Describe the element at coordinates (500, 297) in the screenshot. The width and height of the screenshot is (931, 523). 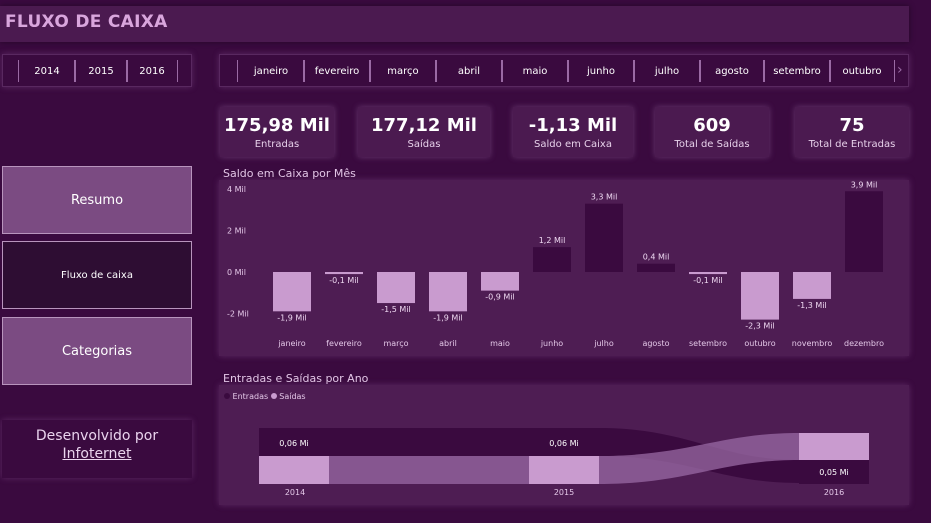
I see `data-label: -0,9 Mil` at that location.